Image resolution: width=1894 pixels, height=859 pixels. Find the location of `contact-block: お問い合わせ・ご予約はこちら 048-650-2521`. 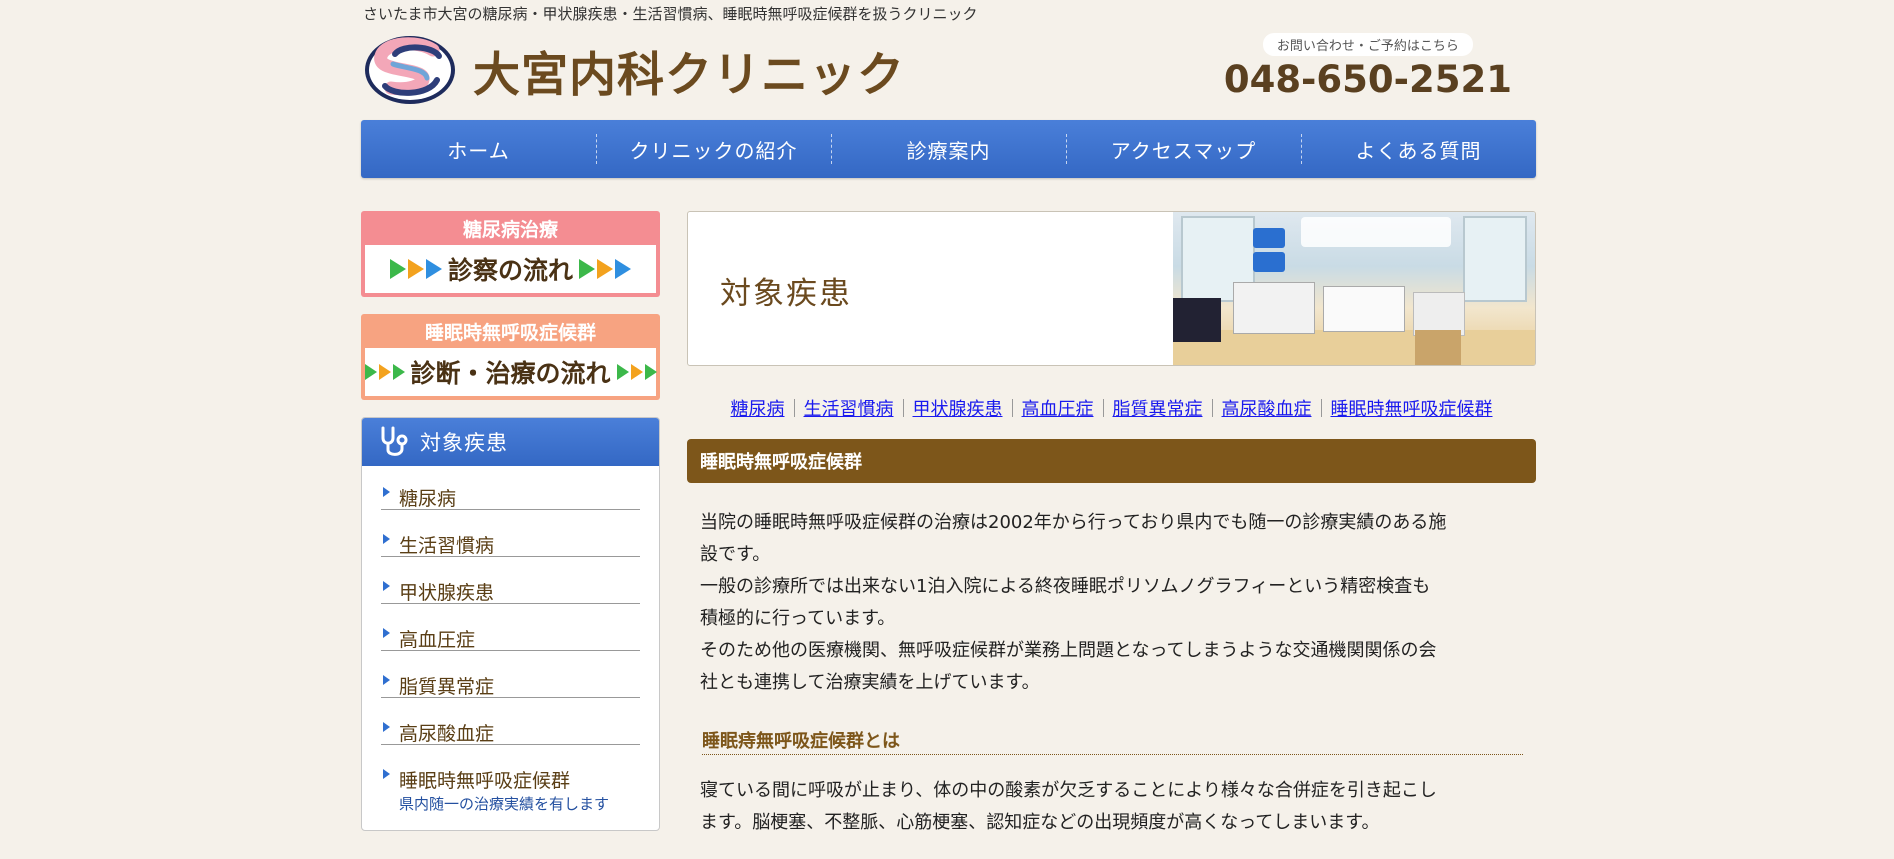

contact-block: お問い合わせ・ご予約はこちら 048-650-2521 is located at coordinates (1368, 67).